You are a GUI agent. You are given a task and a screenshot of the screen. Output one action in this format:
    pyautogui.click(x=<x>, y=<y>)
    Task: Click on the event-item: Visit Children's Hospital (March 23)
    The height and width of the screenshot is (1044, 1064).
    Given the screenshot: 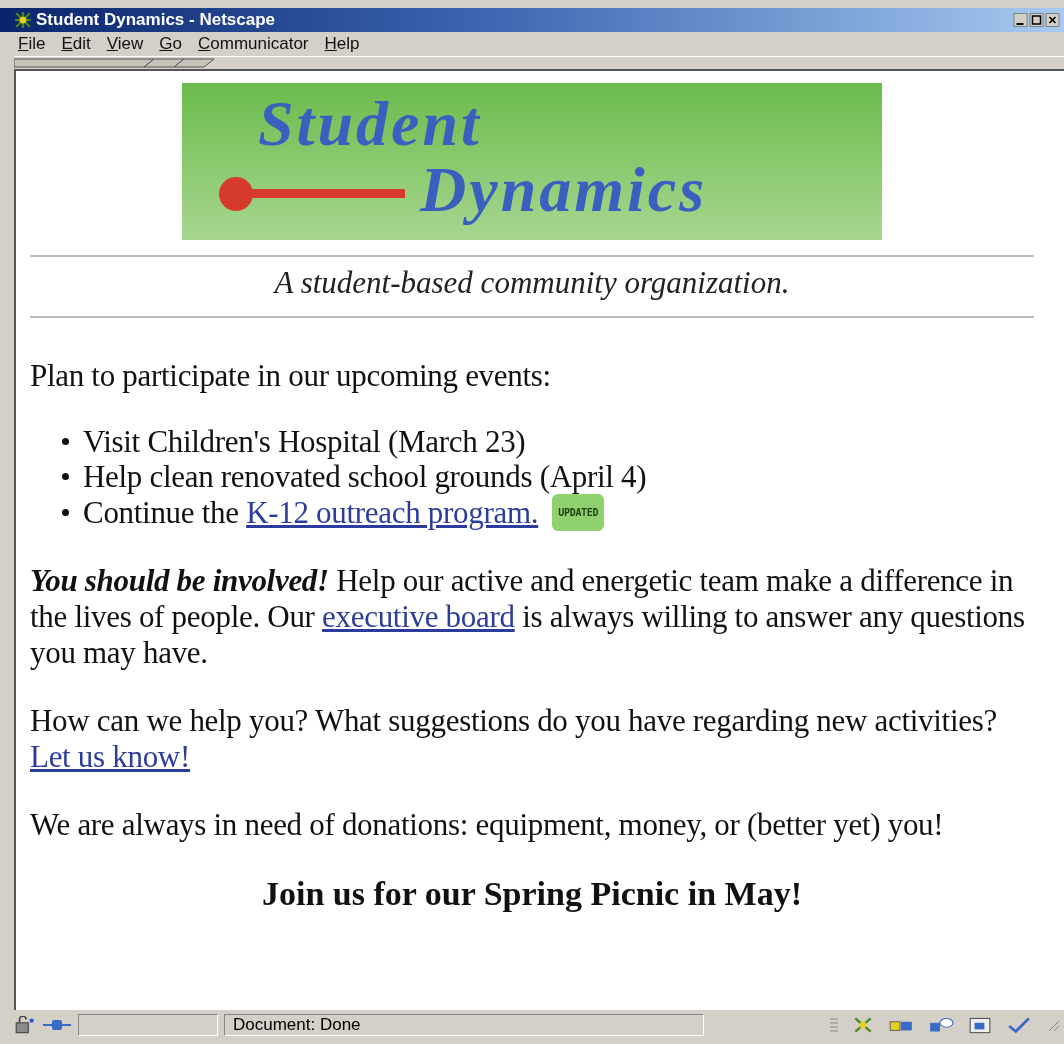 What is the action you would take?
    pyautogui.click(x=304, y=441)
    